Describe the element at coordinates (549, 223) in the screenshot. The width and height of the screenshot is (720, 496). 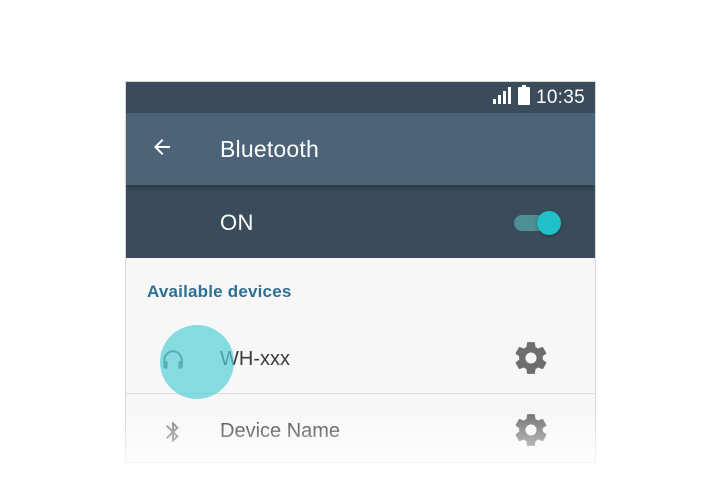
I see `toggle-thumb` at that location.